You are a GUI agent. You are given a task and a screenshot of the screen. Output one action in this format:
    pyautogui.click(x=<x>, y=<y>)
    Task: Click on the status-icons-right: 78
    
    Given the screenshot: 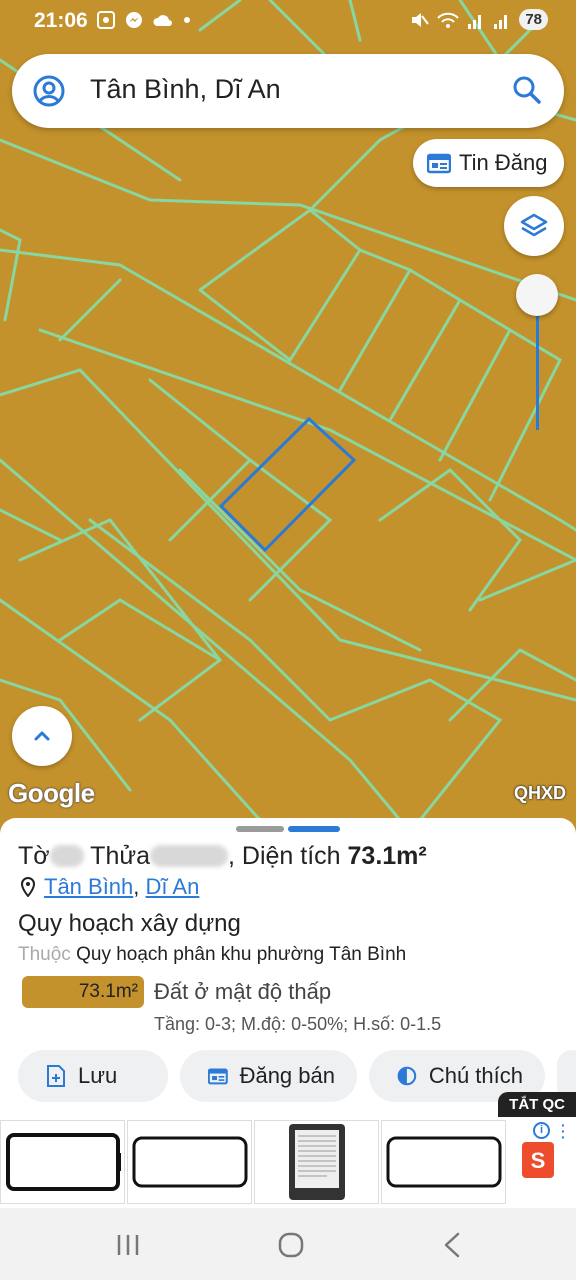 What is the action you would take?
    pyautogui.click(x=478, y=19)
    